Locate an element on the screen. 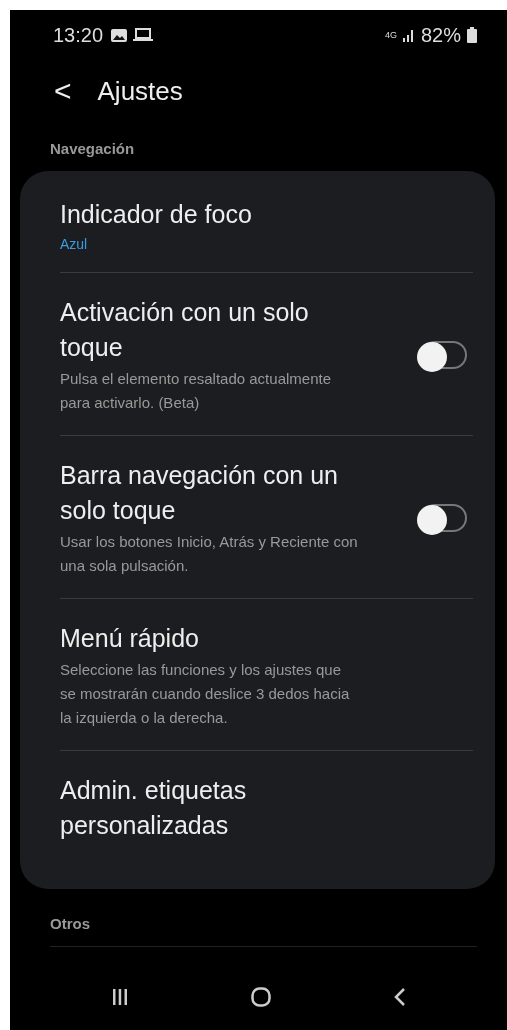 This screenshot has height=1030, width=507. section-title: Otros is located at coordinates (70, 924).